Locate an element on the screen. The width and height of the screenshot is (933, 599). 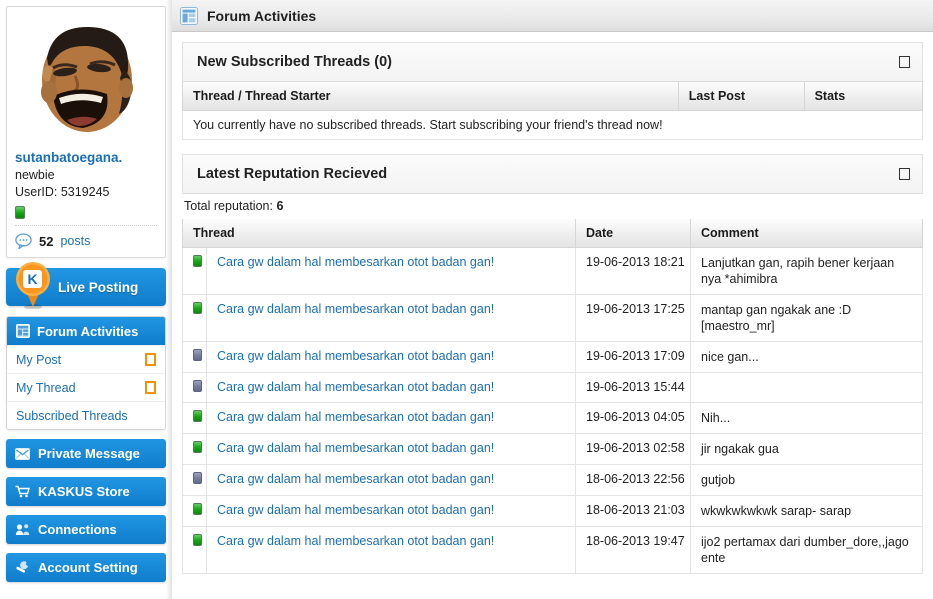
total-reputation-label: Total reputation: is located at coordinates (228, 206).